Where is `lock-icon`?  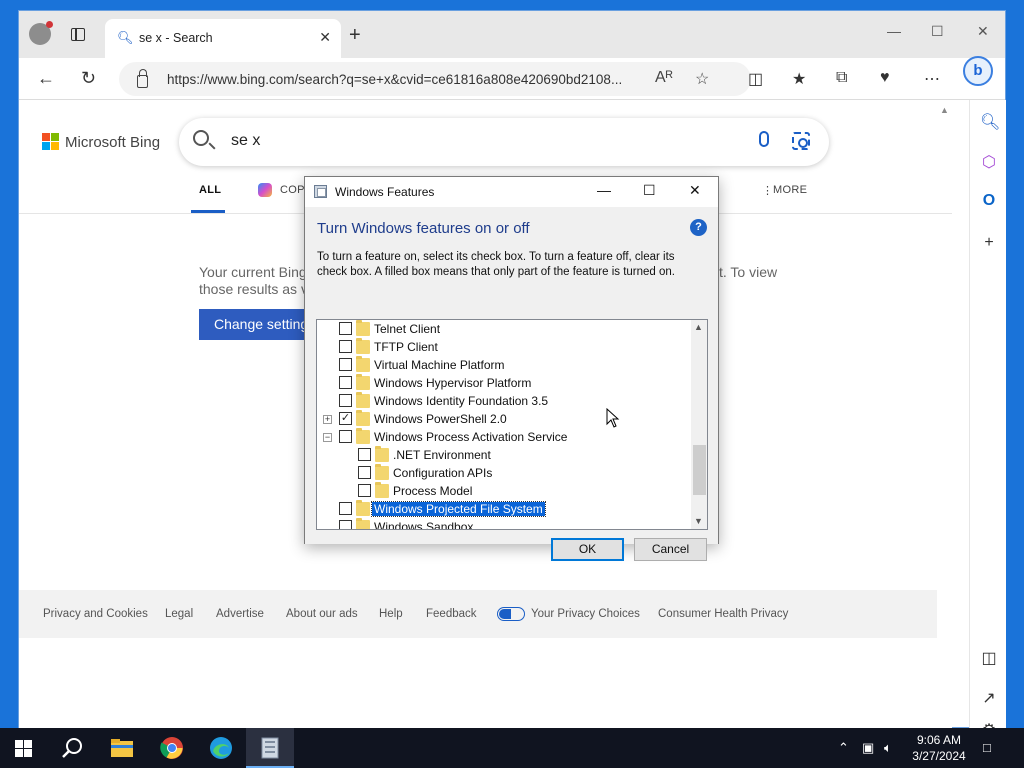
lock-icon is located at coordinates (142, 78).